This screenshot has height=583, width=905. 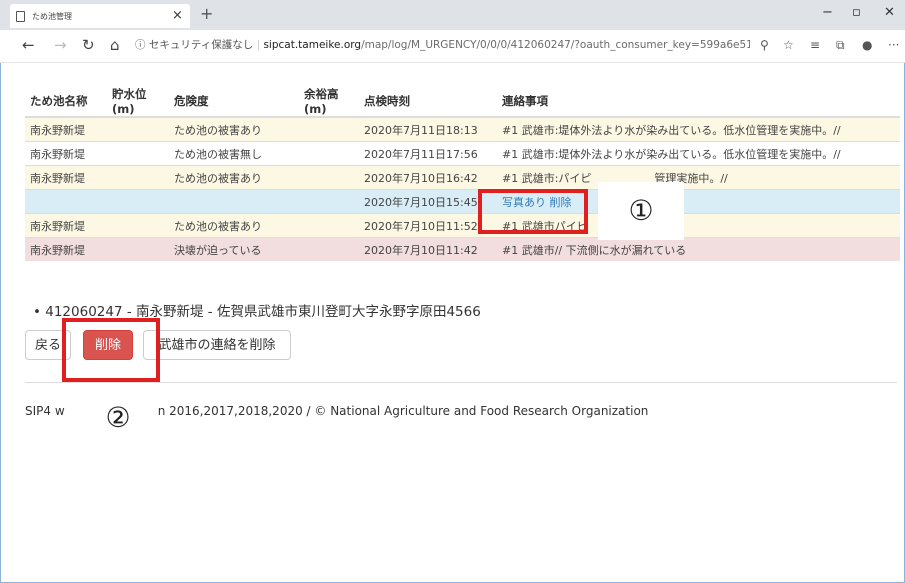 What do you see at coordinates (428, 129) in the screenshot?
I see `cell-time: 2020年7月11日18:13` at bounding box center [428, 129].